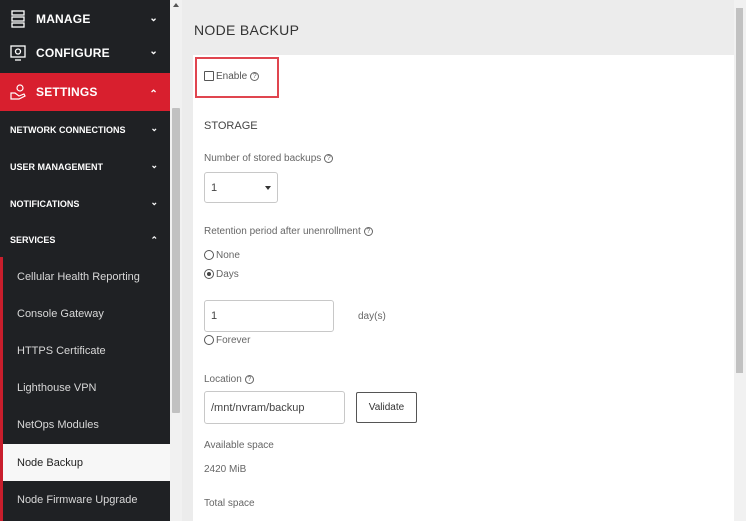 This screenshot has width=746, height=521. Describe the element at coordinates (269, 316) in the screenshot. I see `days-input: 1` at that location.